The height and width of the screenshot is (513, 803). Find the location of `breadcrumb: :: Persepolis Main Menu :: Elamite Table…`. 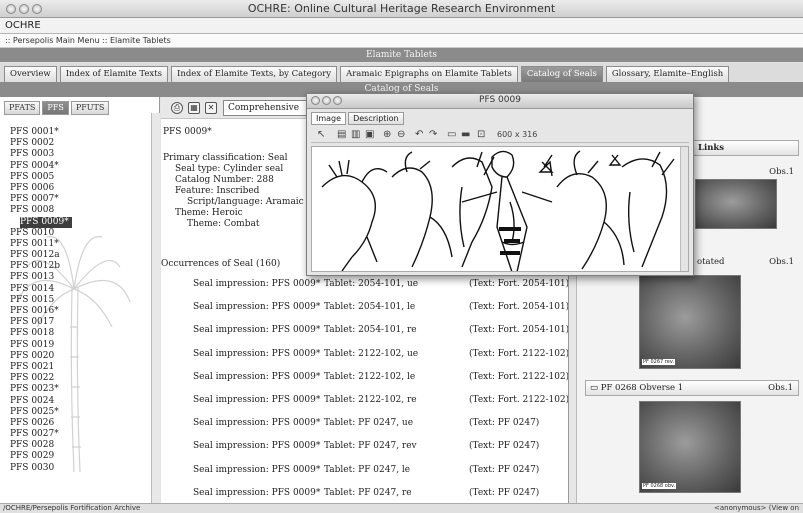

breadcrumb: :: Persepolis Main Menu :: Elamite Table… is located at coordinates (401, 41).